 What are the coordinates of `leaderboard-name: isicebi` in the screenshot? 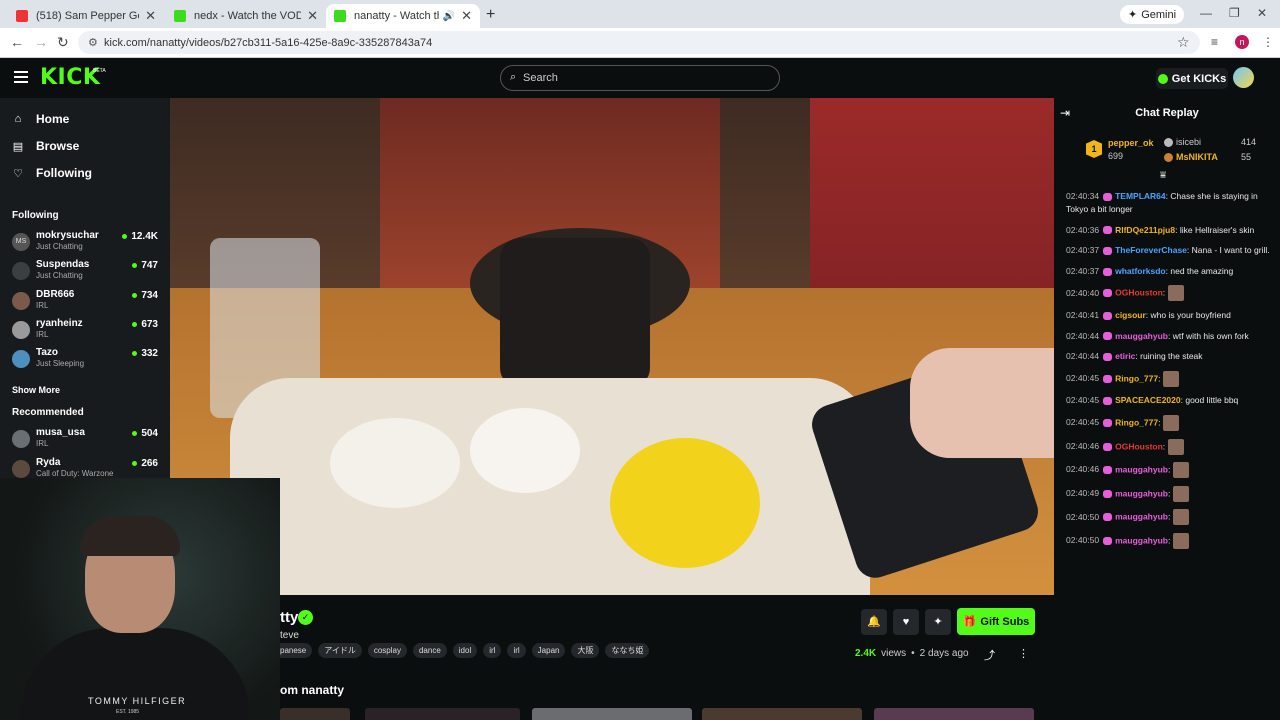 It's located at (1188, 142).